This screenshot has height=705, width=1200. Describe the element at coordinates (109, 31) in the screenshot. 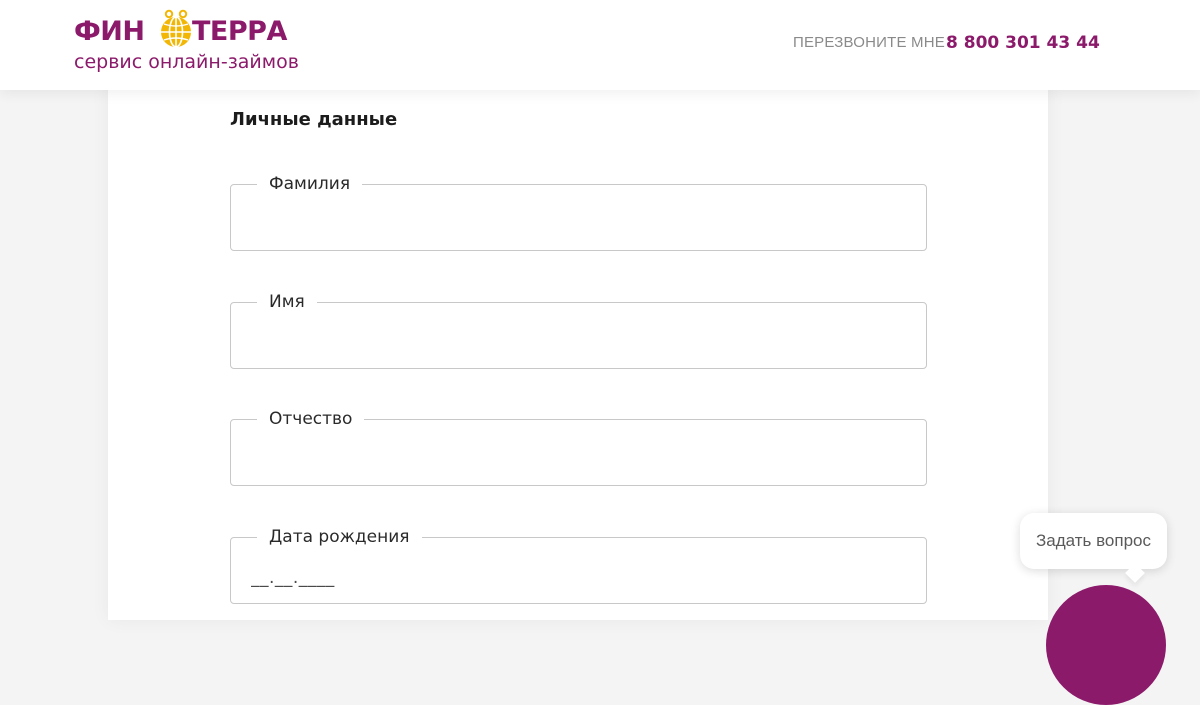

I see `logo-text-left: ФИН` at that location.